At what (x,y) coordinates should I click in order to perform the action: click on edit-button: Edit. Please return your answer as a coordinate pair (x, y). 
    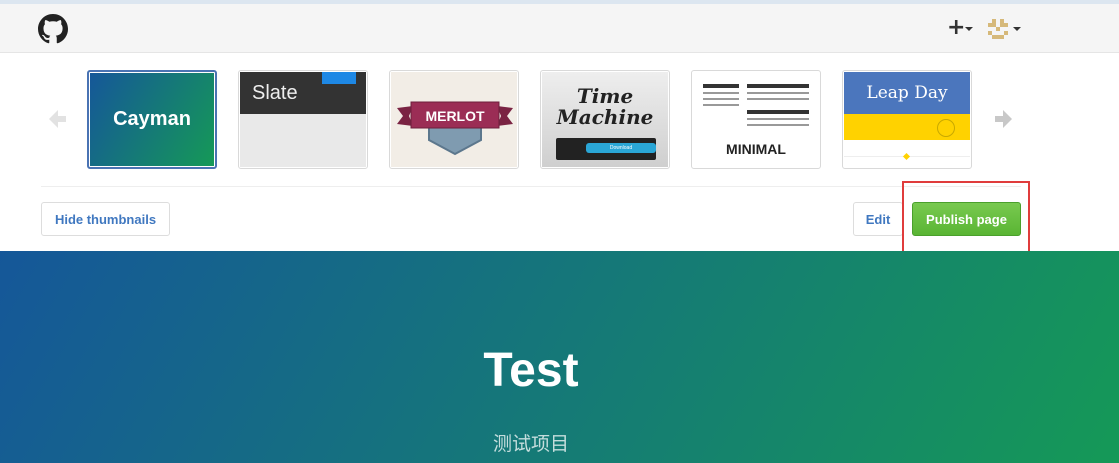
    Looking at the image, I should click on (878, 219).